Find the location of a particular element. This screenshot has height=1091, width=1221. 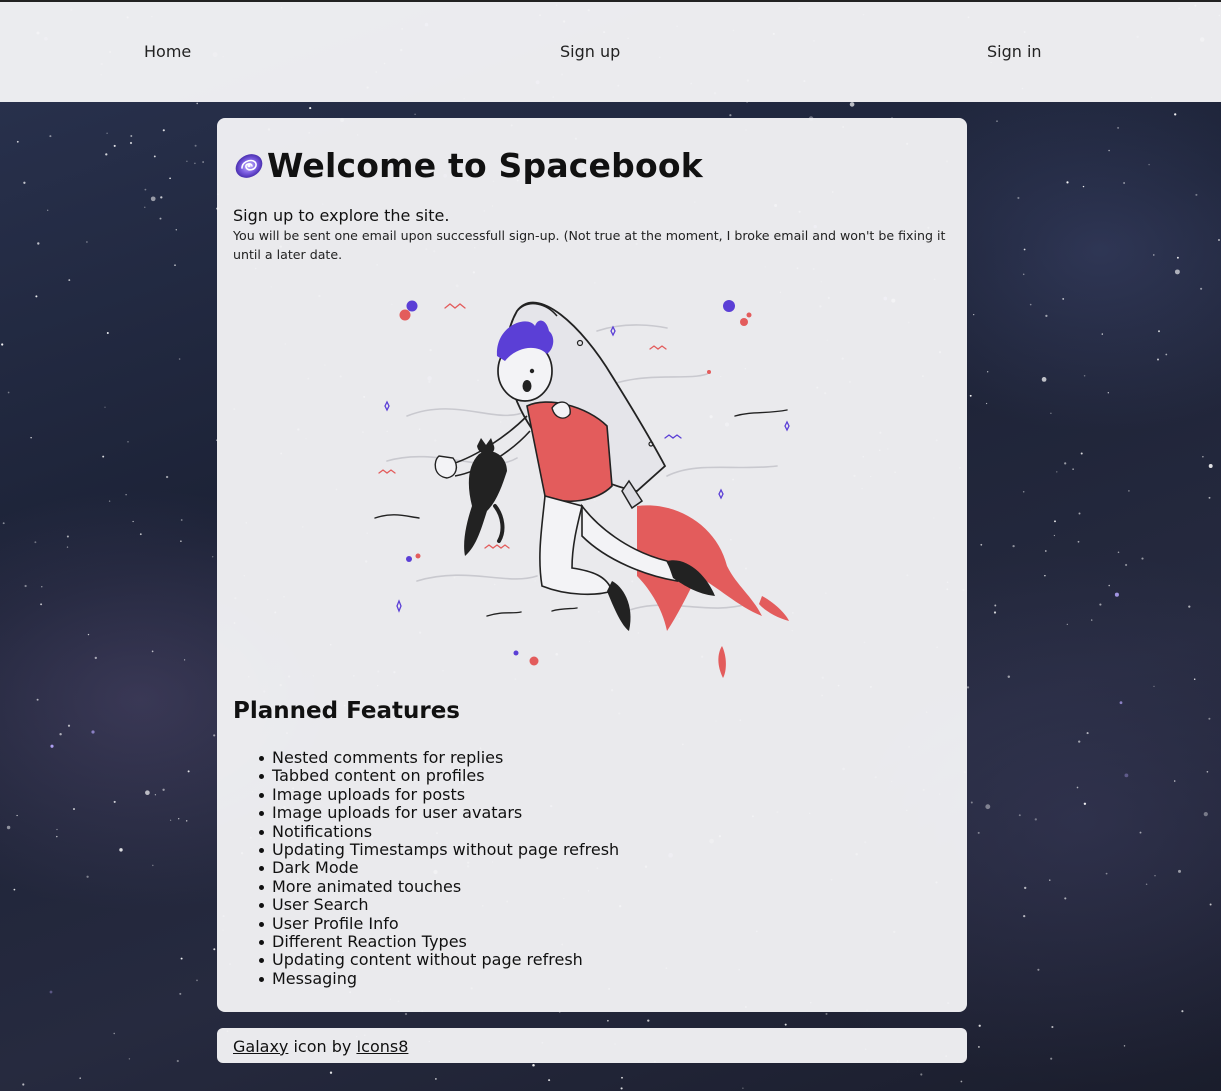

list-item: User Profile Info is located at coordinates (438, 923).